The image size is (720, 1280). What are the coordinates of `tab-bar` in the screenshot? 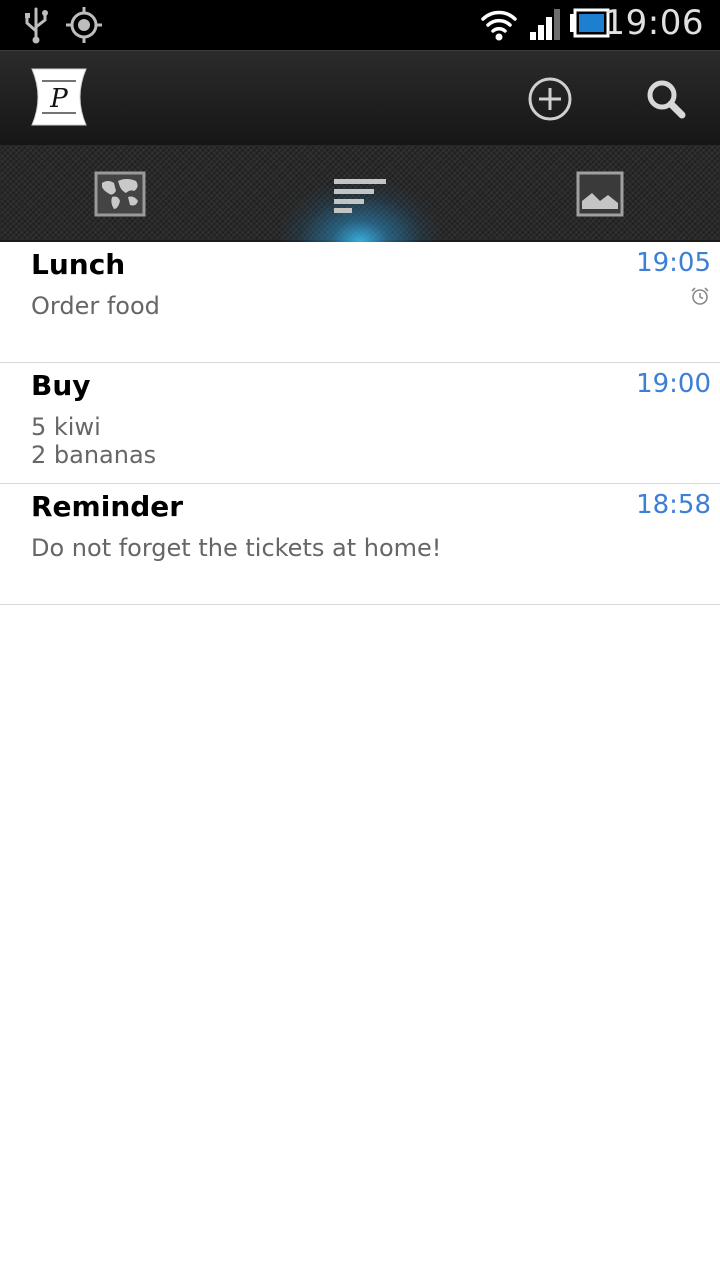 It's located at (360, 193).